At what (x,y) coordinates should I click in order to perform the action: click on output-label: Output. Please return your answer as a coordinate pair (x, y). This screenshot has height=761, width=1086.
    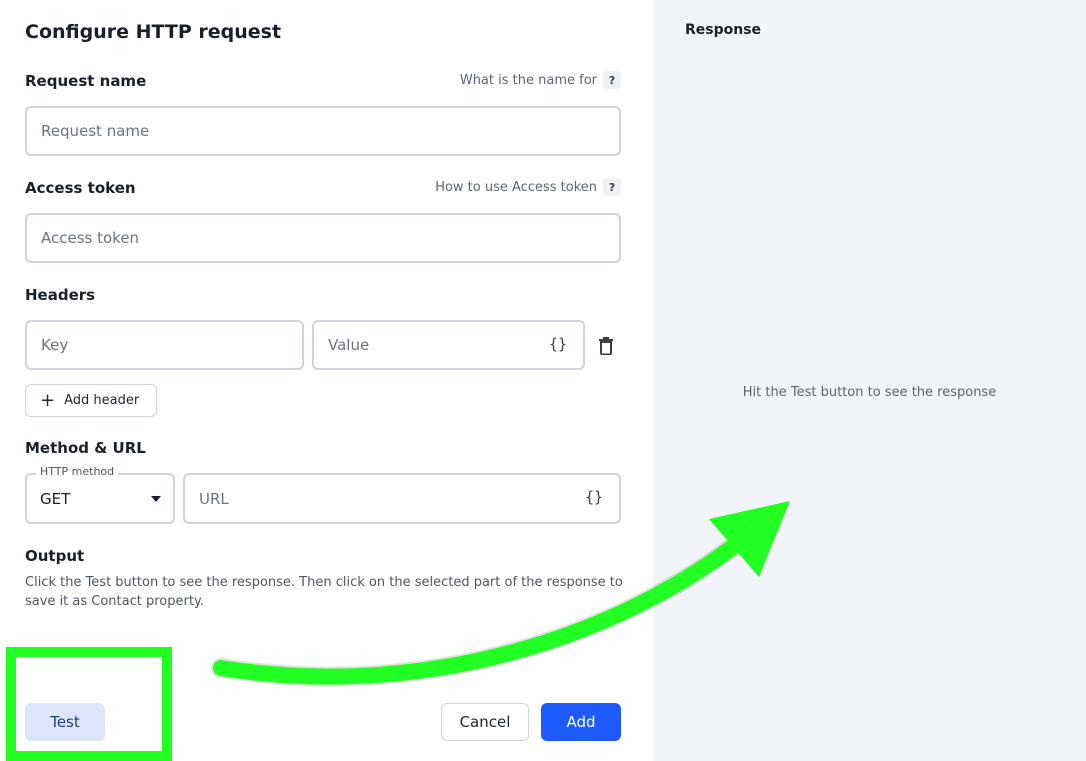
    Looking at the image, I should click on (55, 556).